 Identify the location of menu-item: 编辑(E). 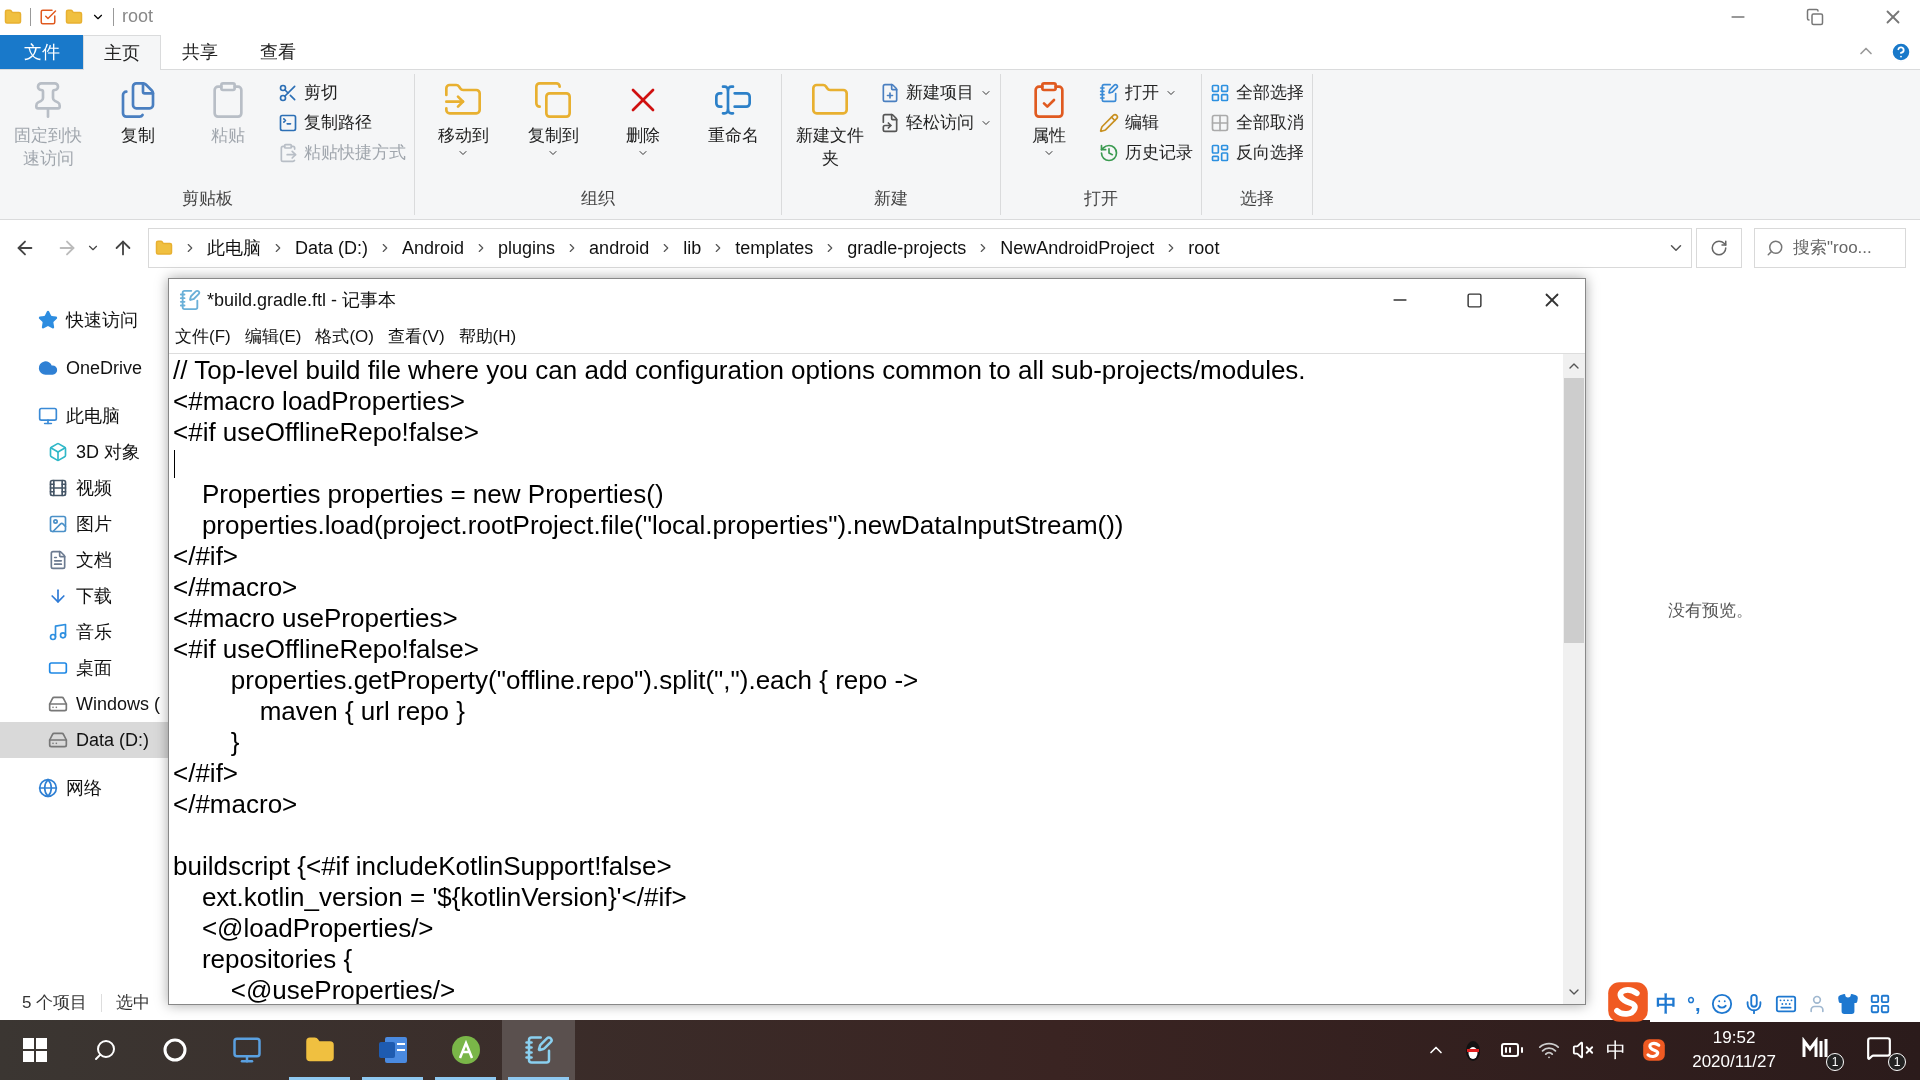
(273, 337).